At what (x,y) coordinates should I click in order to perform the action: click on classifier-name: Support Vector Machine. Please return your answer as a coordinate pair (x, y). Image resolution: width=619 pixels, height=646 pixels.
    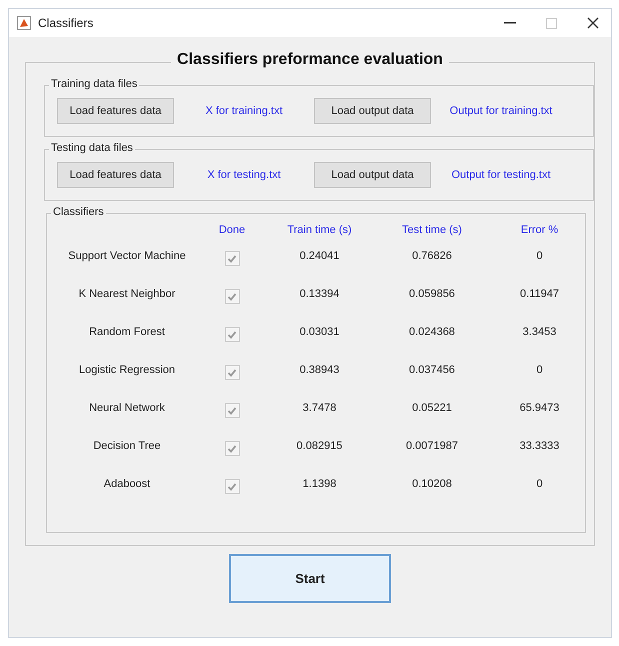
    Looking at the image, I should click on (127, 257).